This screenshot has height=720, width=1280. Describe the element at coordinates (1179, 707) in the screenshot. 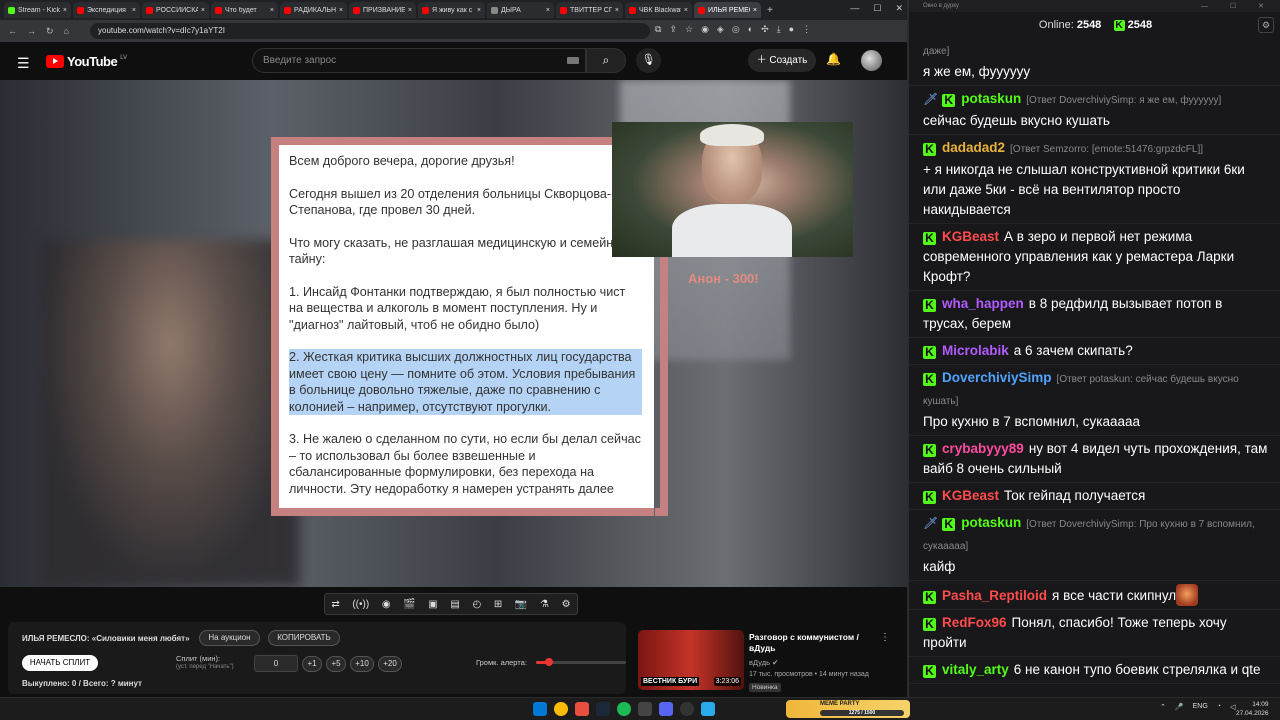

I see `mic-tray-icon: 🎤` at that location.